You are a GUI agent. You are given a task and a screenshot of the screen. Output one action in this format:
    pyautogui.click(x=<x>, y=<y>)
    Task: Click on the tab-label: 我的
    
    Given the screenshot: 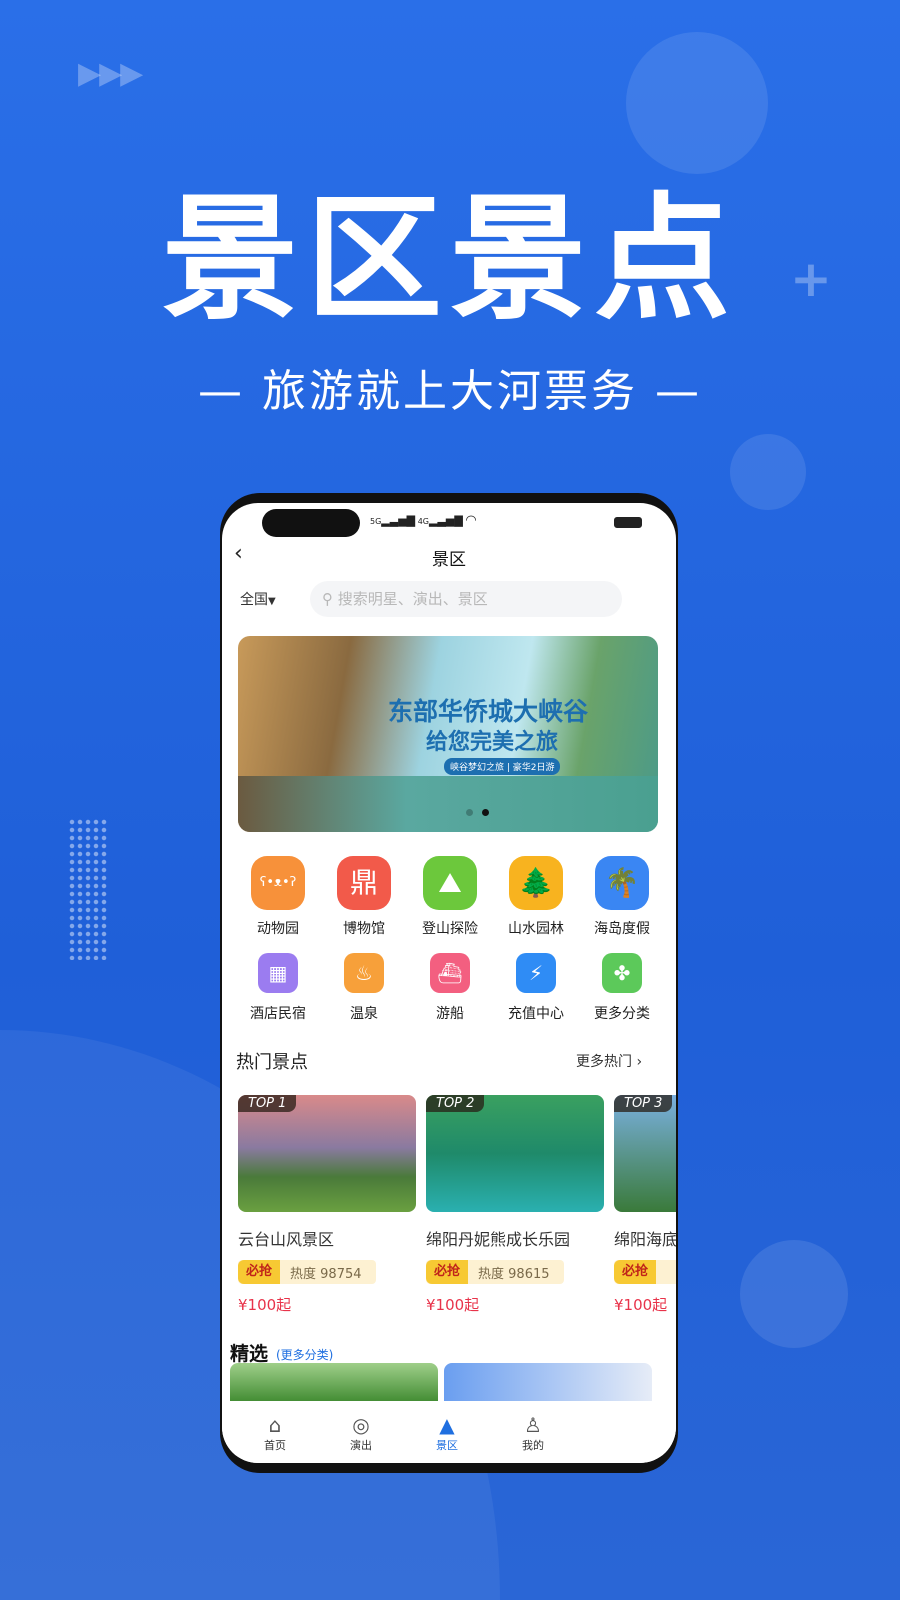 What is the action you would take?
    pyautogui.click(x=533, y=1445)
    